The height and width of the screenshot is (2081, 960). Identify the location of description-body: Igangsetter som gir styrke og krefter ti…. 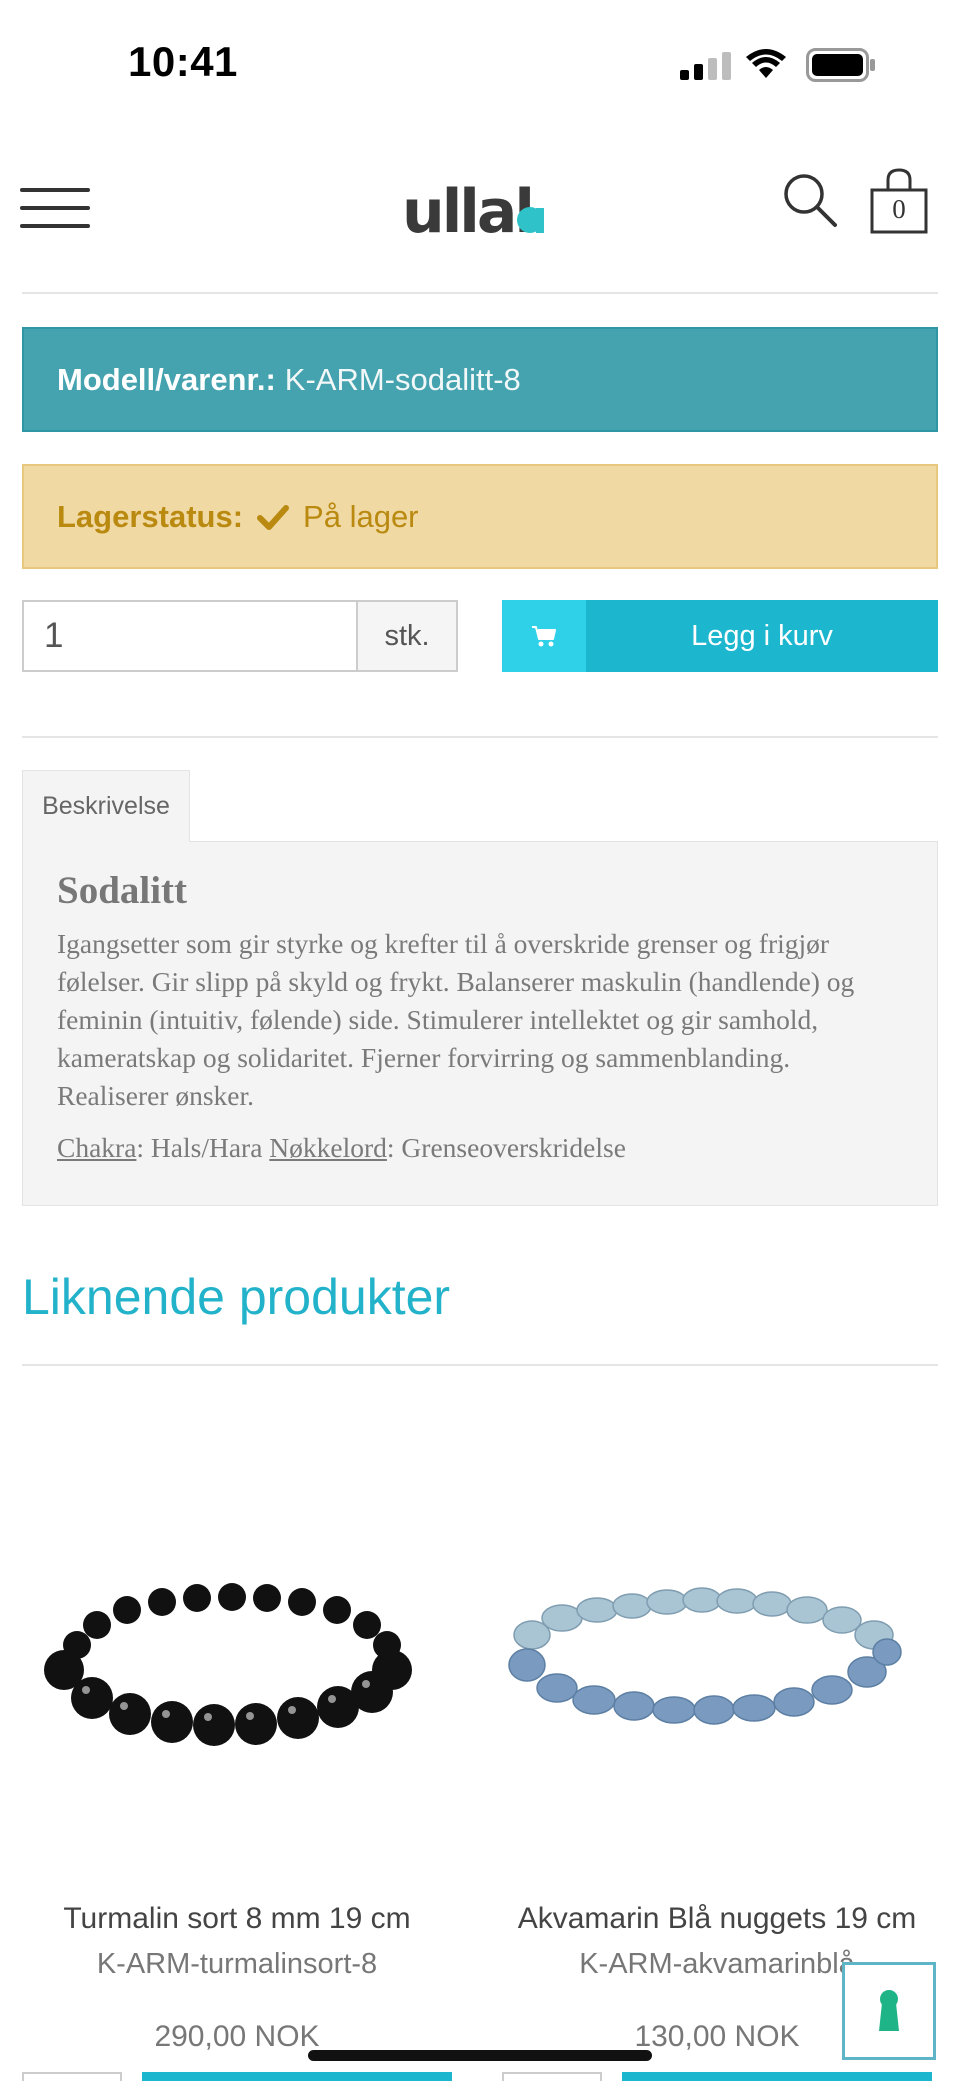
(456, 1019).